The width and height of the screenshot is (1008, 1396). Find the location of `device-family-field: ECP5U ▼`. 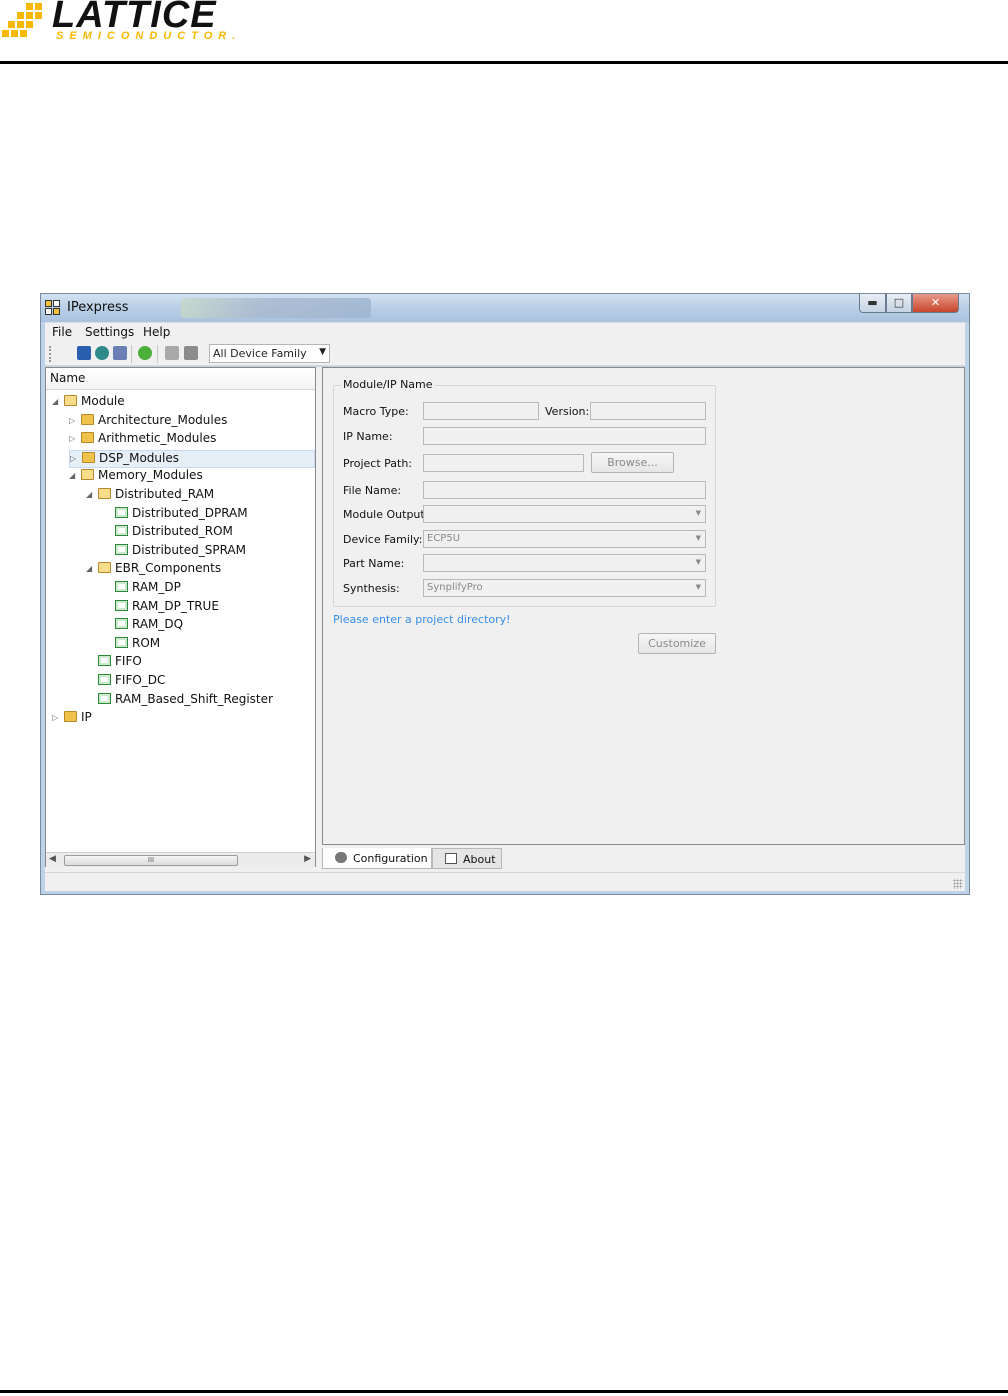

device-family-field: ECP5U ▼ is located at coordinates (564, 539).